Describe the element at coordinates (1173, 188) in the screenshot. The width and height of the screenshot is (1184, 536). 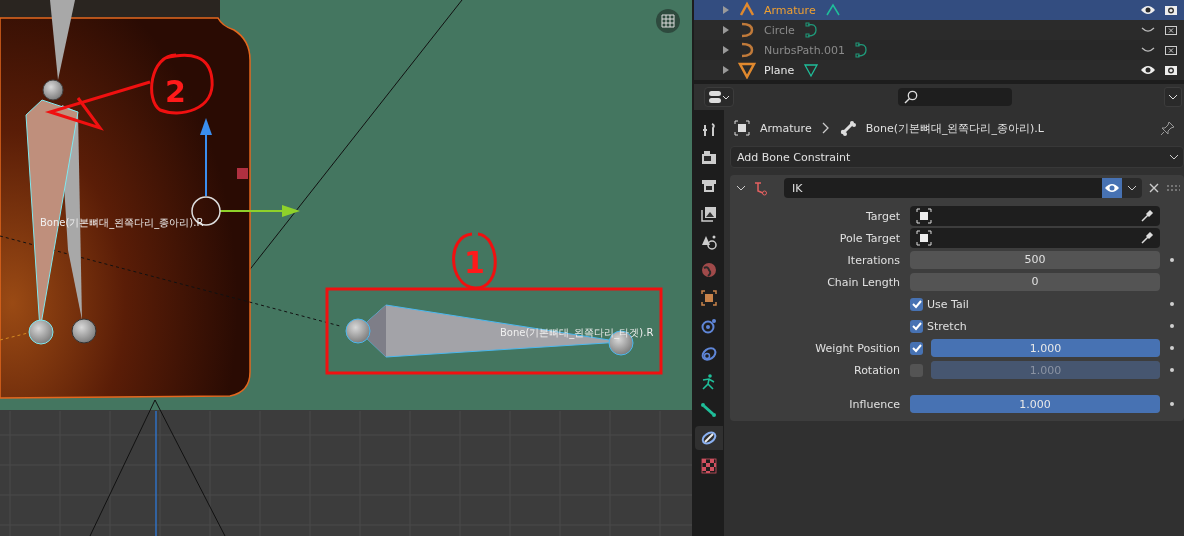
I see `drag-handle-icon` at that location.